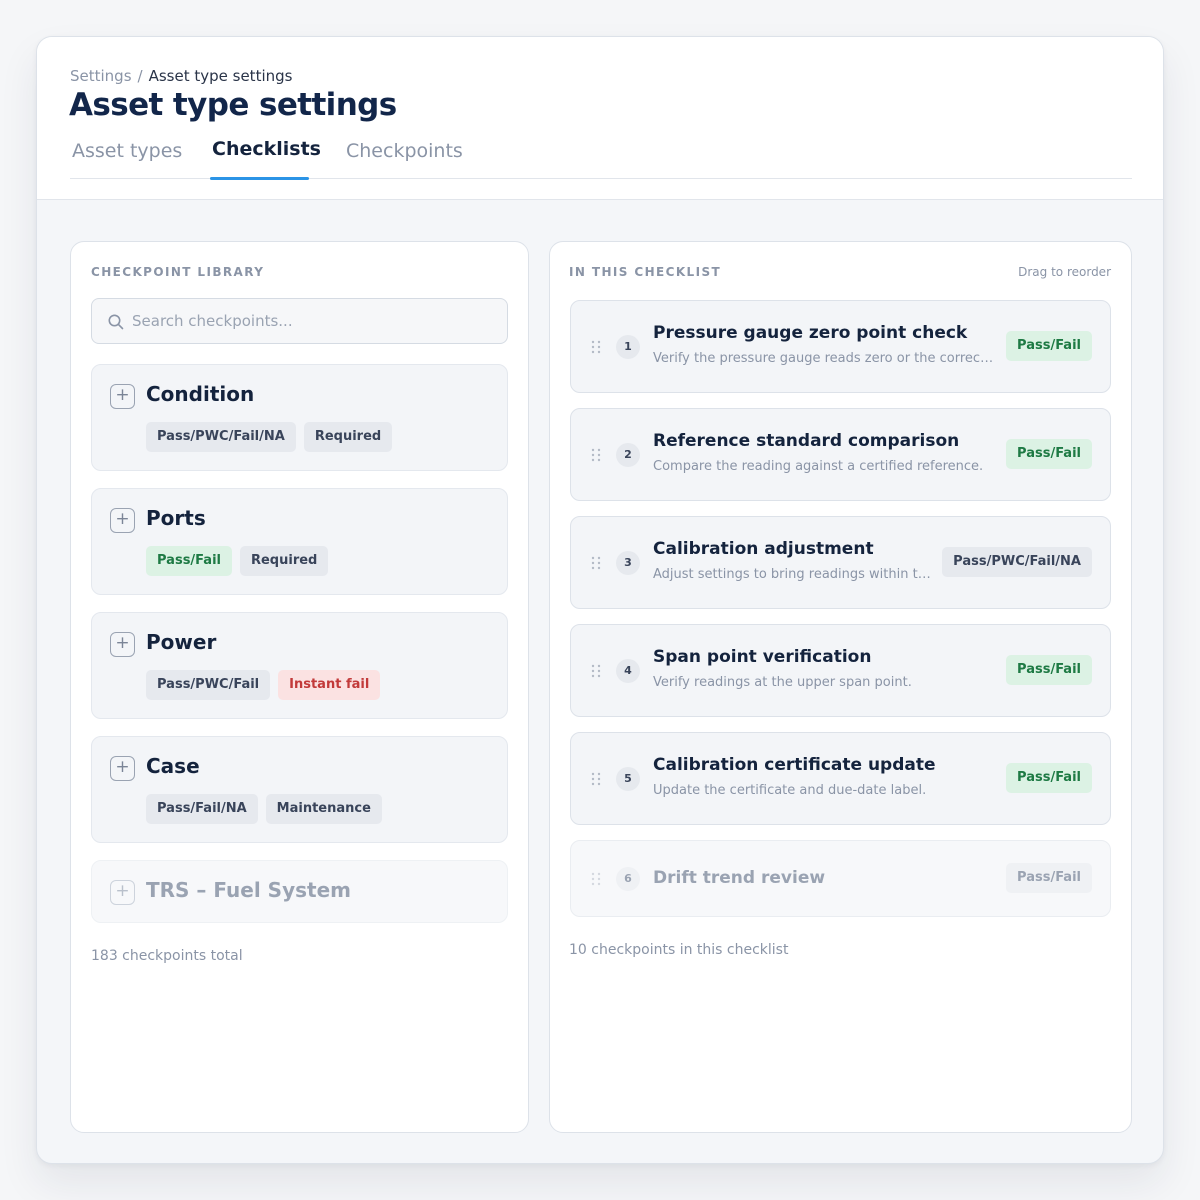  Describe the element at coordinates (208, 685) in the screenshot. I see `tag: Pass/PWC/Fail` at that location.